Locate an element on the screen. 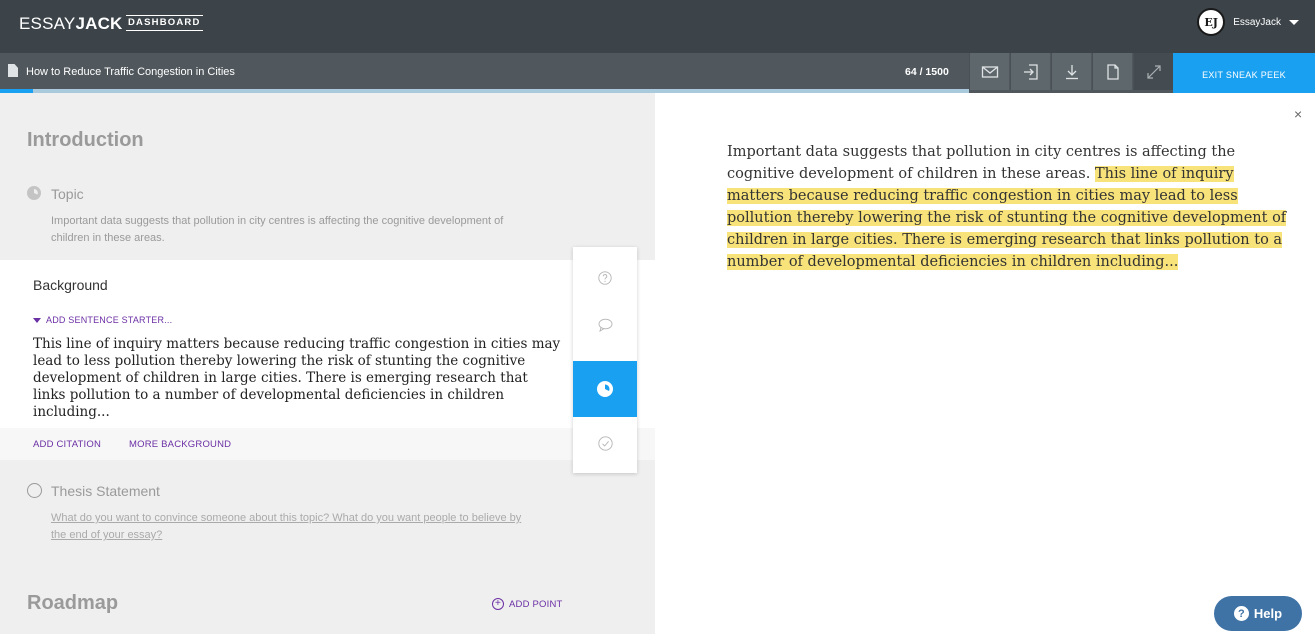  thesis-statement-label: Thesis Statement is located at coordinates (105, 491).